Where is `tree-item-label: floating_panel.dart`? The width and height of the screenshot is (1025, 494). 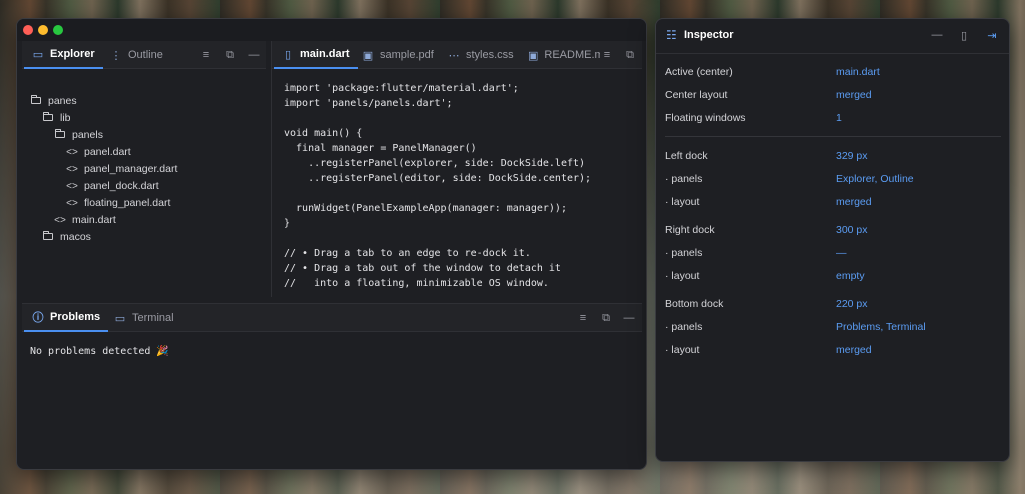
tree-item-label: floating_panel.dart is located at coordinates (127, 203).